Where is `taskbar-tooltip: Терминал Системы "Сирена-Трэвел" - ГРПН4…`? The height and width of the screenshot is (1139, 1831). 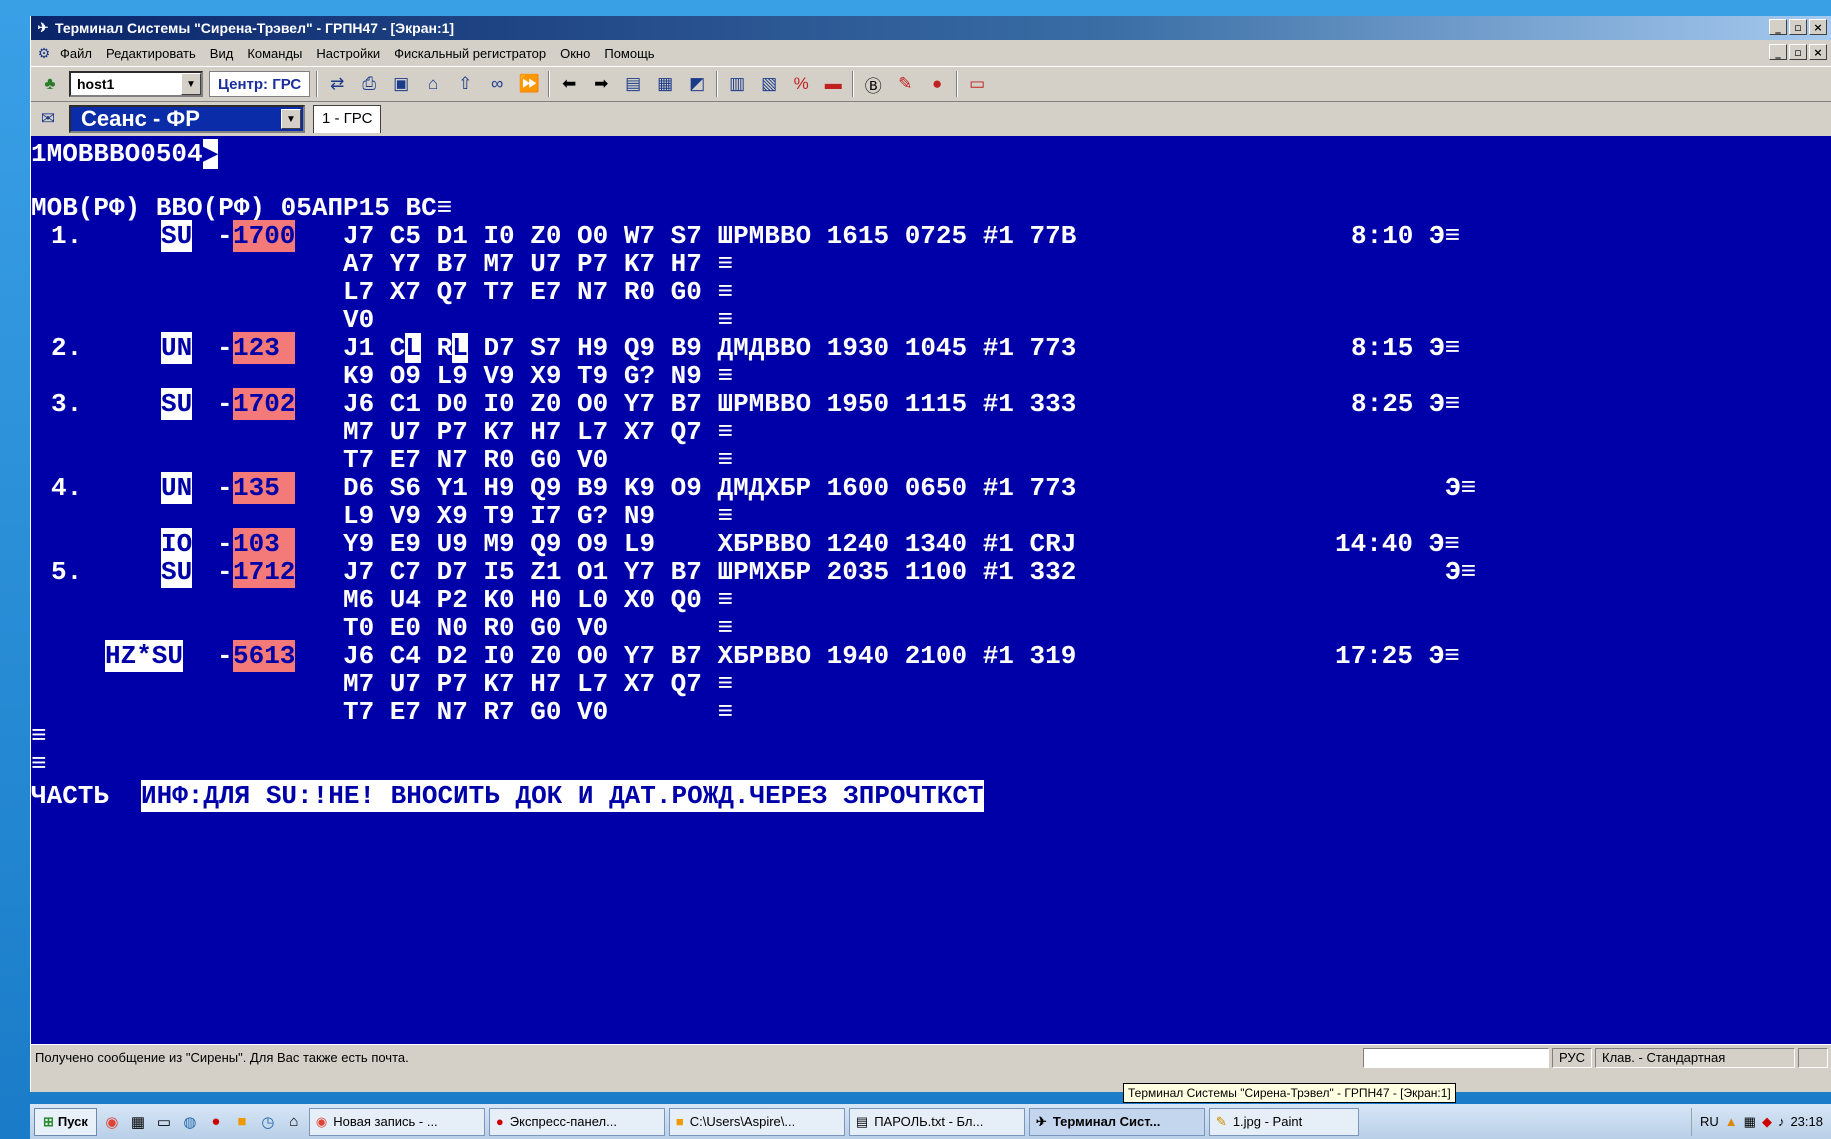 taskbar-tooltip: Терминал Системы "Сирена-Трэвел" - ГРПН4… is located at coordinates (1289, 1093).